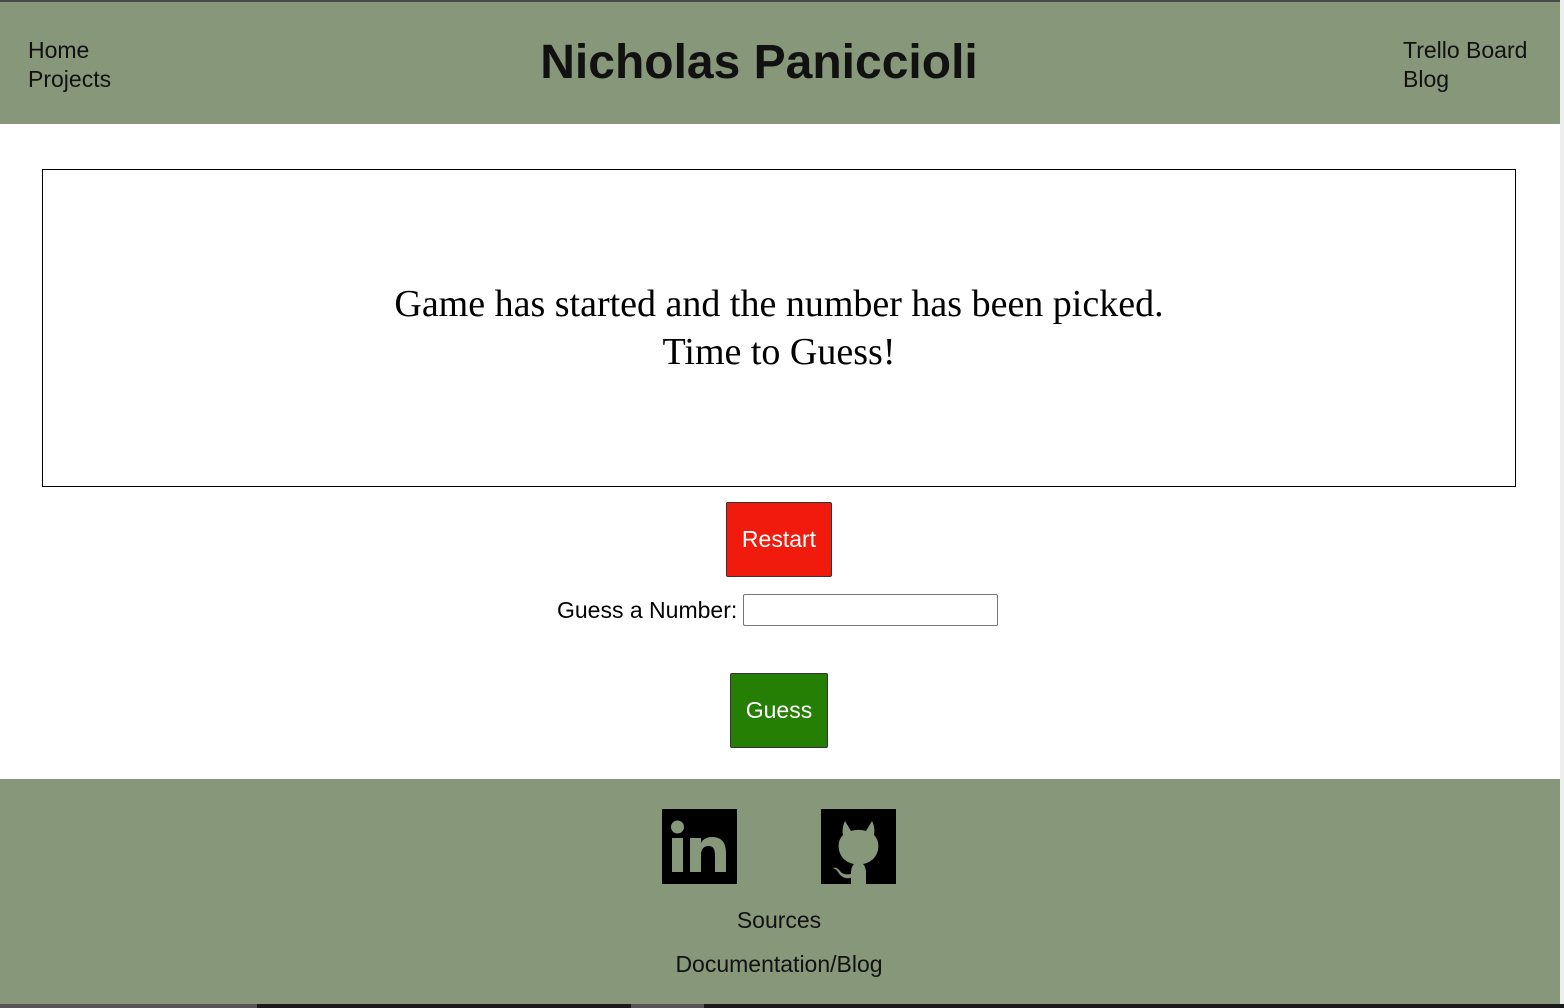  Describe the element at coordinates (699, 846) in the screenshot. I see `linkedin-icon` at that location.